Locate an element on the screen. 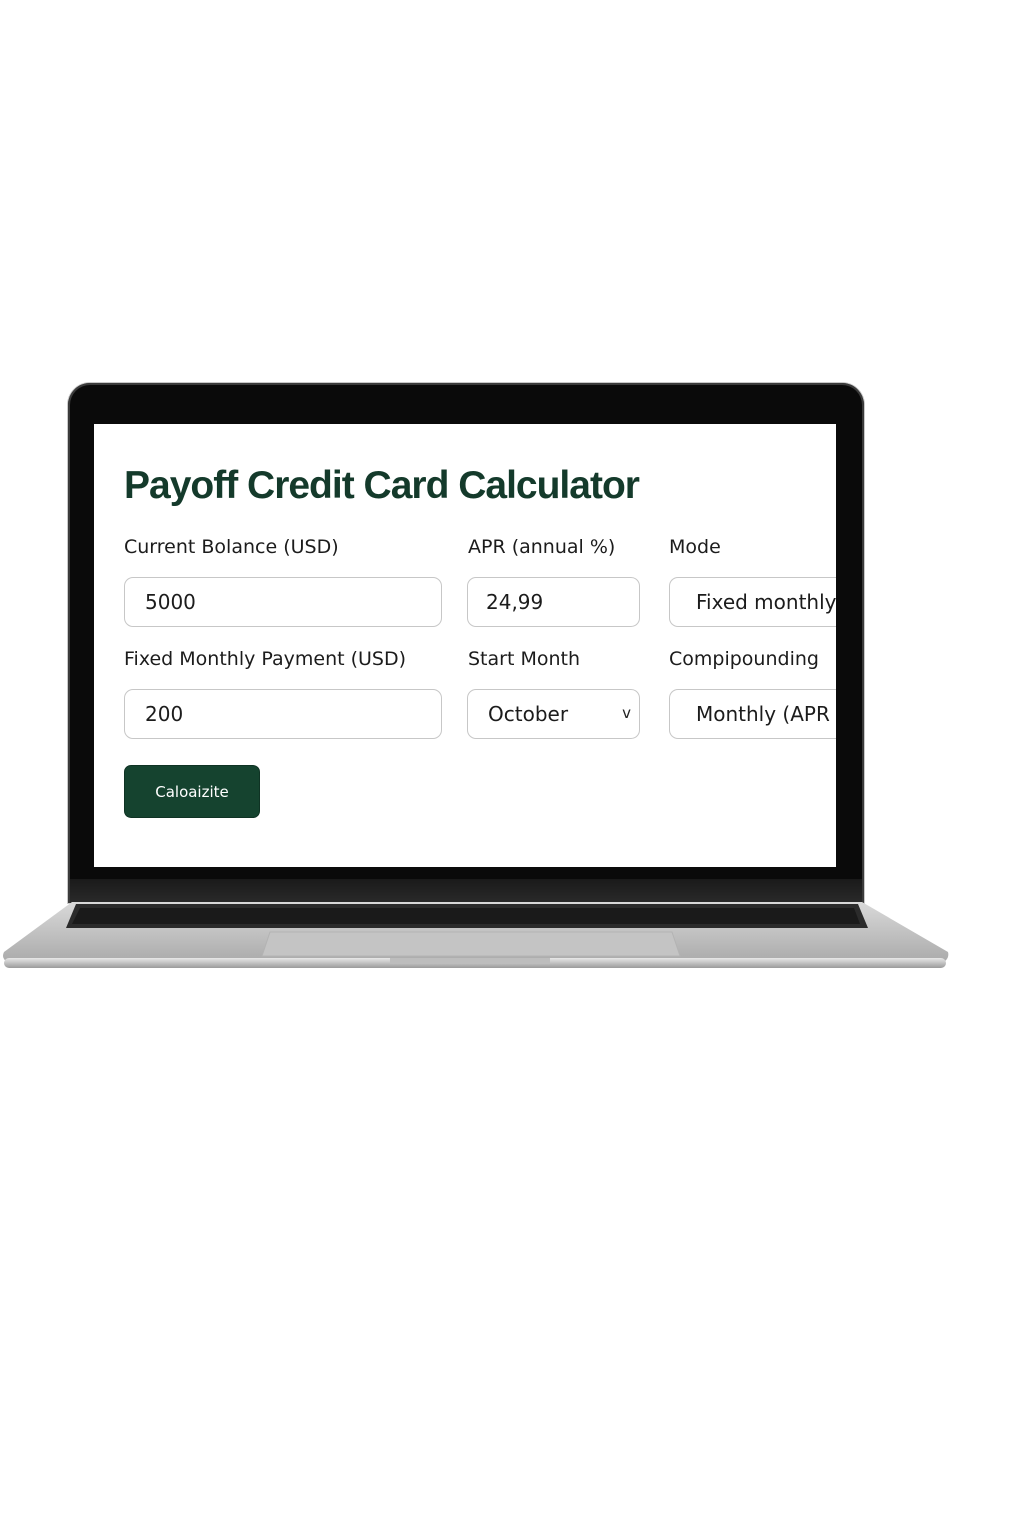  laptop-base is located at coordinates (475, 937).